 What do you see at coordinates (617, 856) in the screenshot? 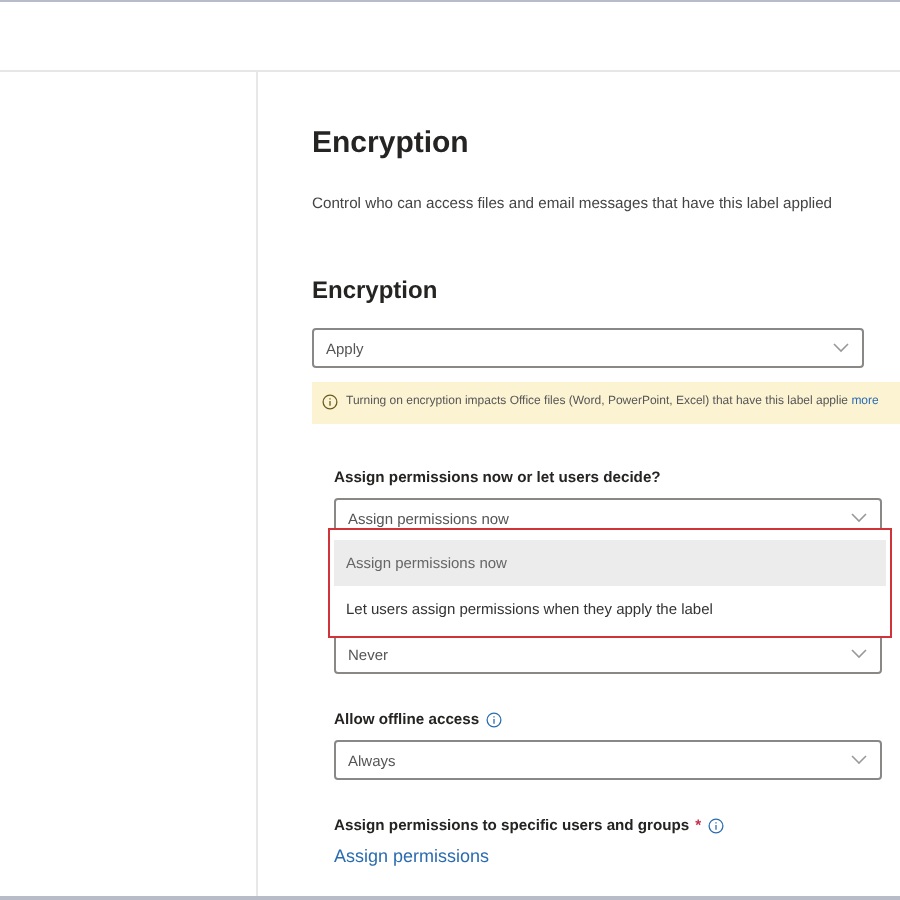
I see `assign-permissions-link: Assign permissions` at bounding box center [617, 856].